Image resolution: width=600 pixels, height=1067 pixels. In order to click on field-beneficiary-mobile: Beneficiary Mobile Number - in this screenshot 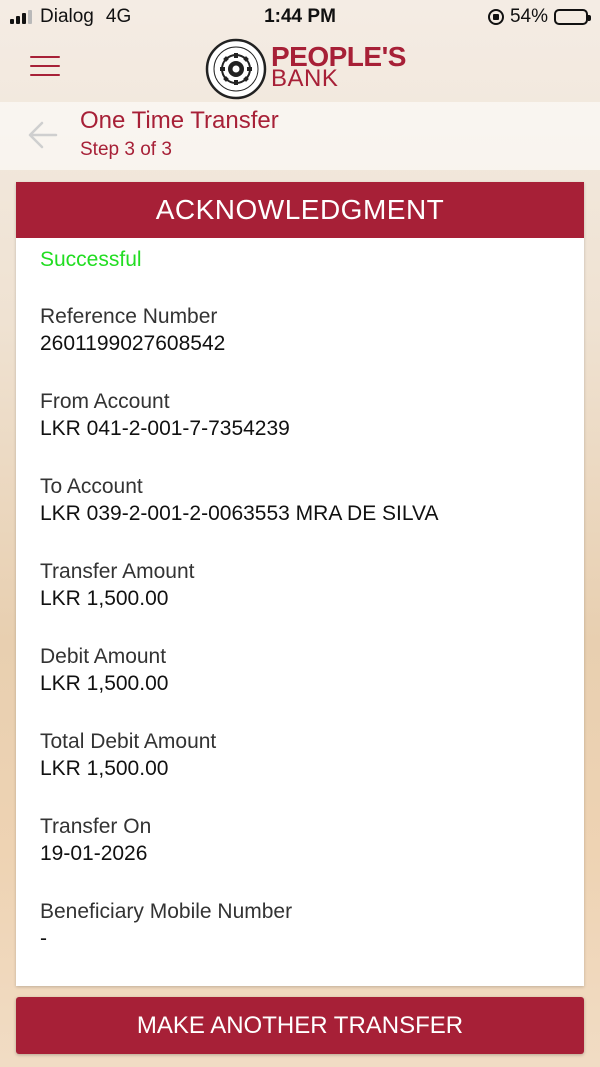, I will do `click(166, 925)`.